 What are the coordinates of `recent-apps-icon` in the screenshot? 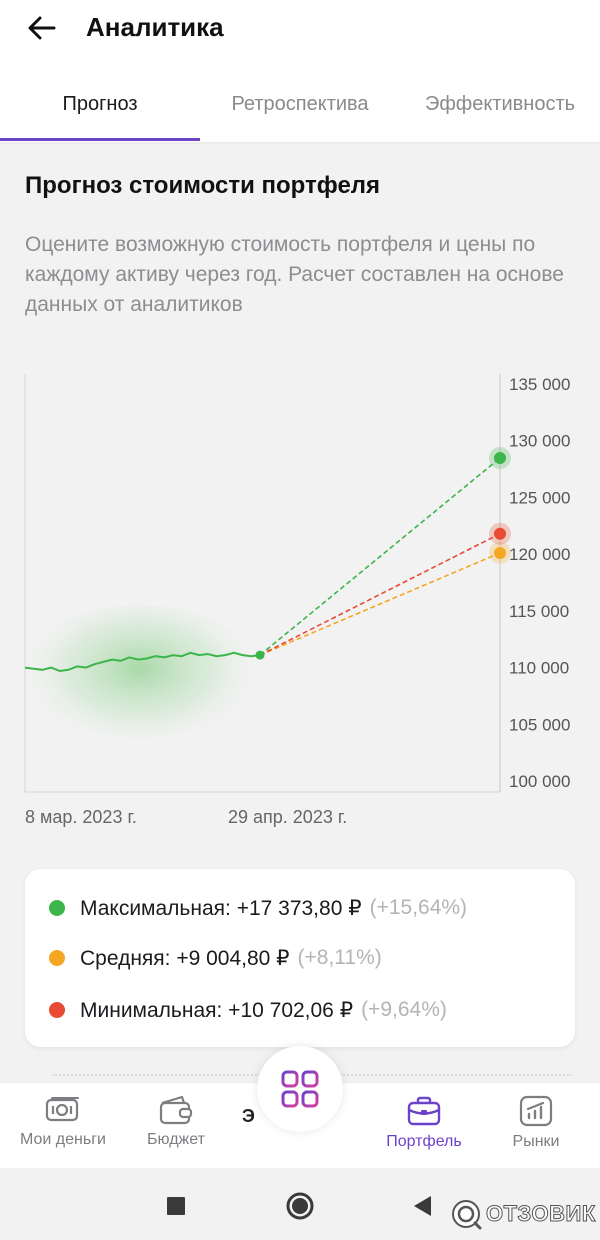 It's located at (176, 1206).